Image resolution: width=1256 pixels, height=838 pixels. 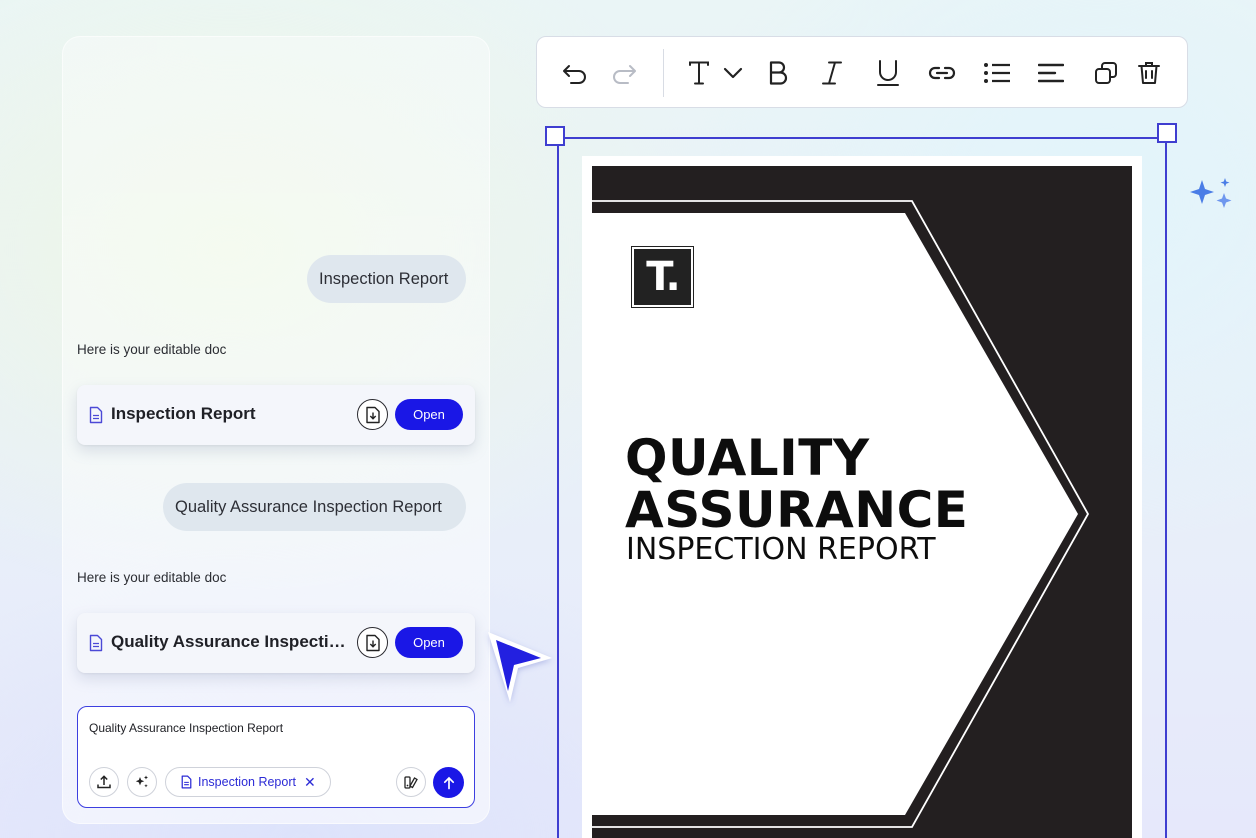 What do you see at coordinates (1106, 73) in the screenshot?
I see `duplicate-icon` at bounding box center [1106, 73].